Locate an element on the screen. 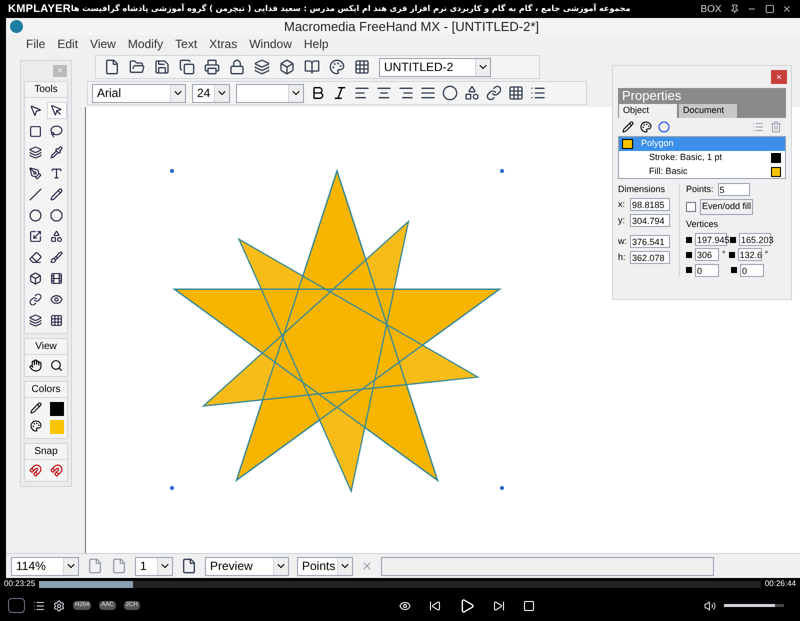 This screenshot has height=621, width=800. copy-icon is located at coordinates (187, 67).